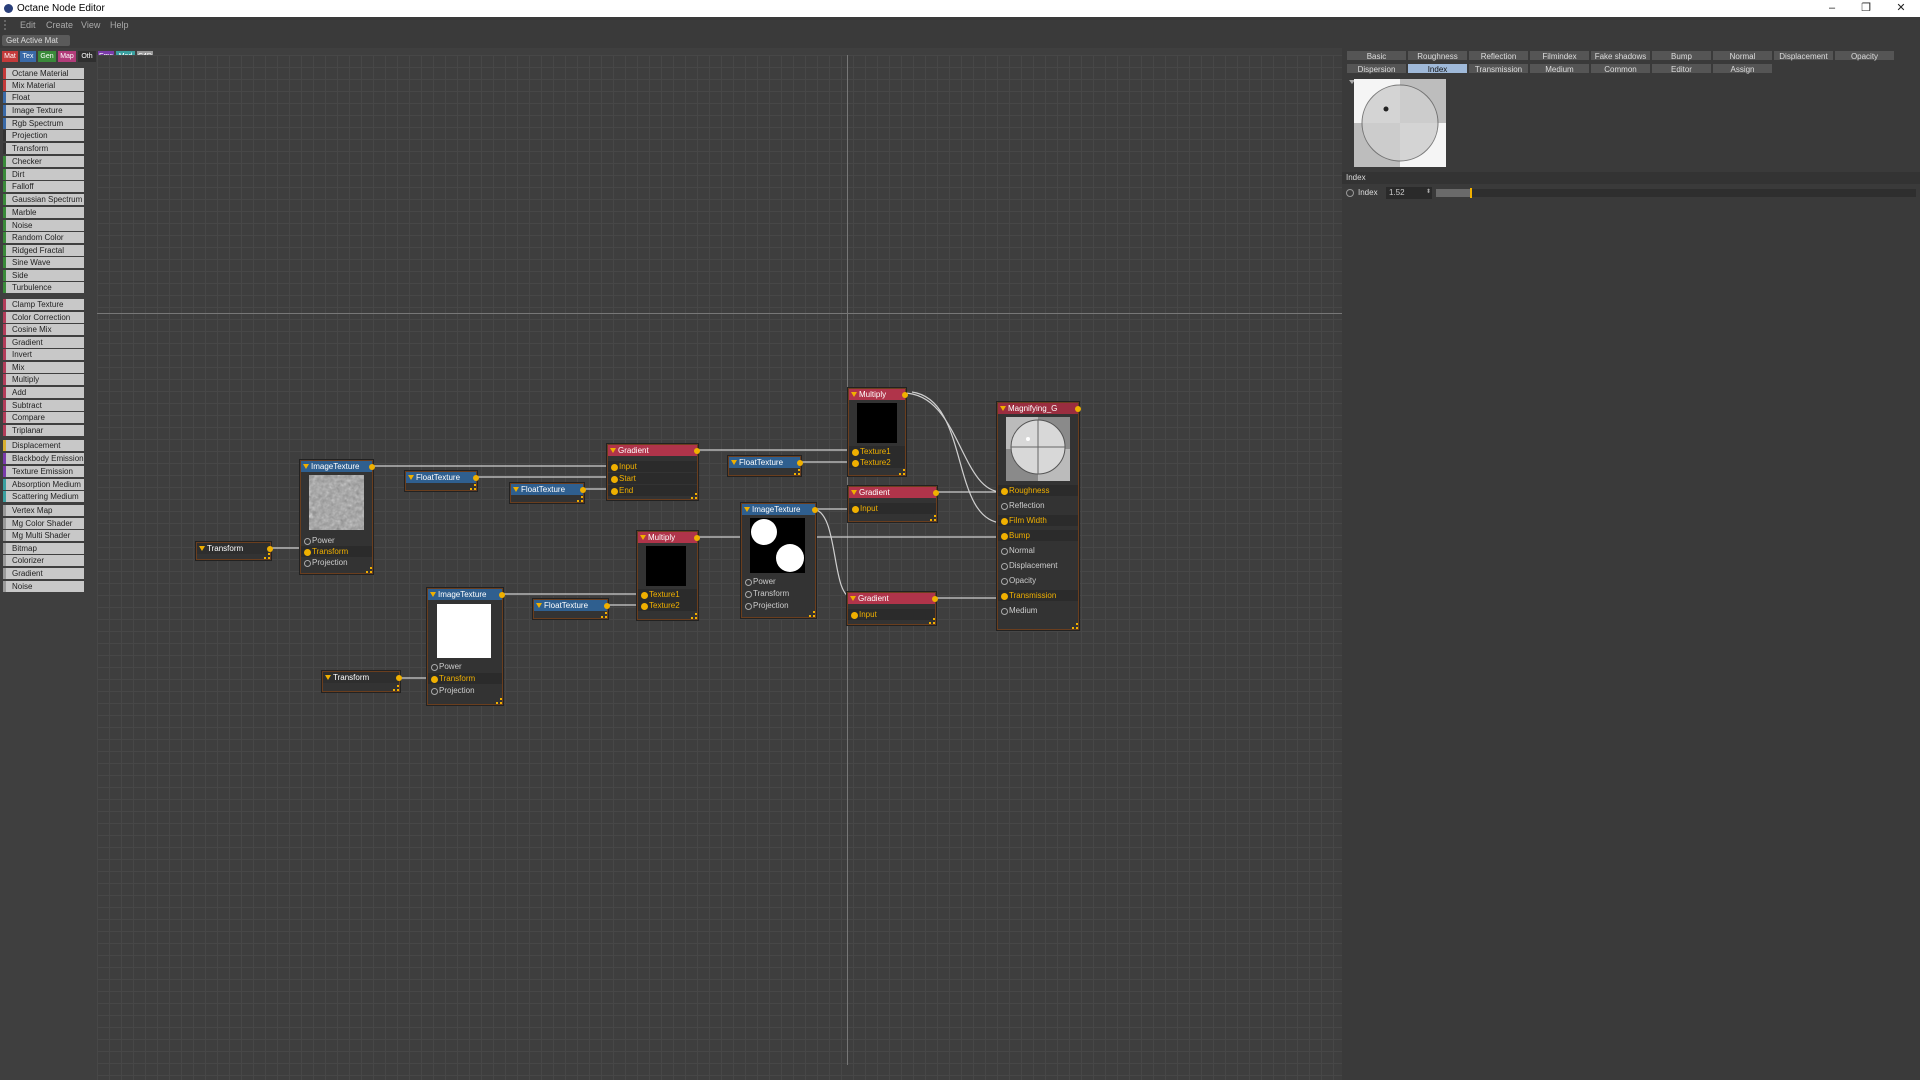 The width and height of the screenshot is (1920, 1080). What do you see at coordinates (43, 496) in the screenshot?
I see `node-list-item: Scattering Medium` at bounding box center [43, 496].